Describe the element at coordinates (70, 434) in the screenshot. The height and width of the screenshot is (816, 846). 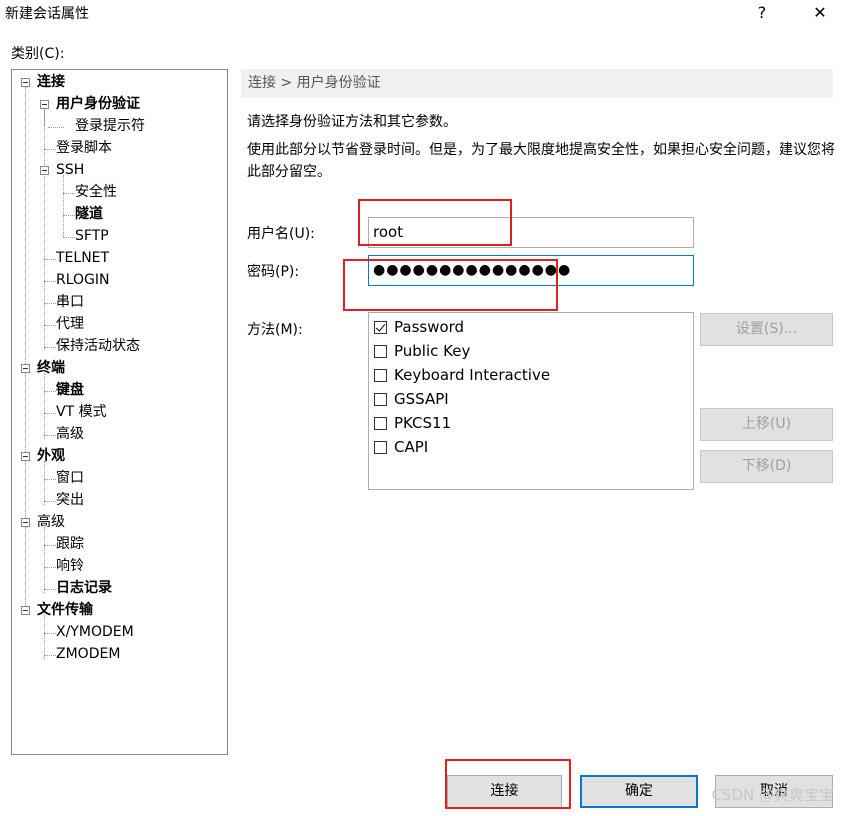
I see `tree-item-terminal-advanced: 高级` at that location.